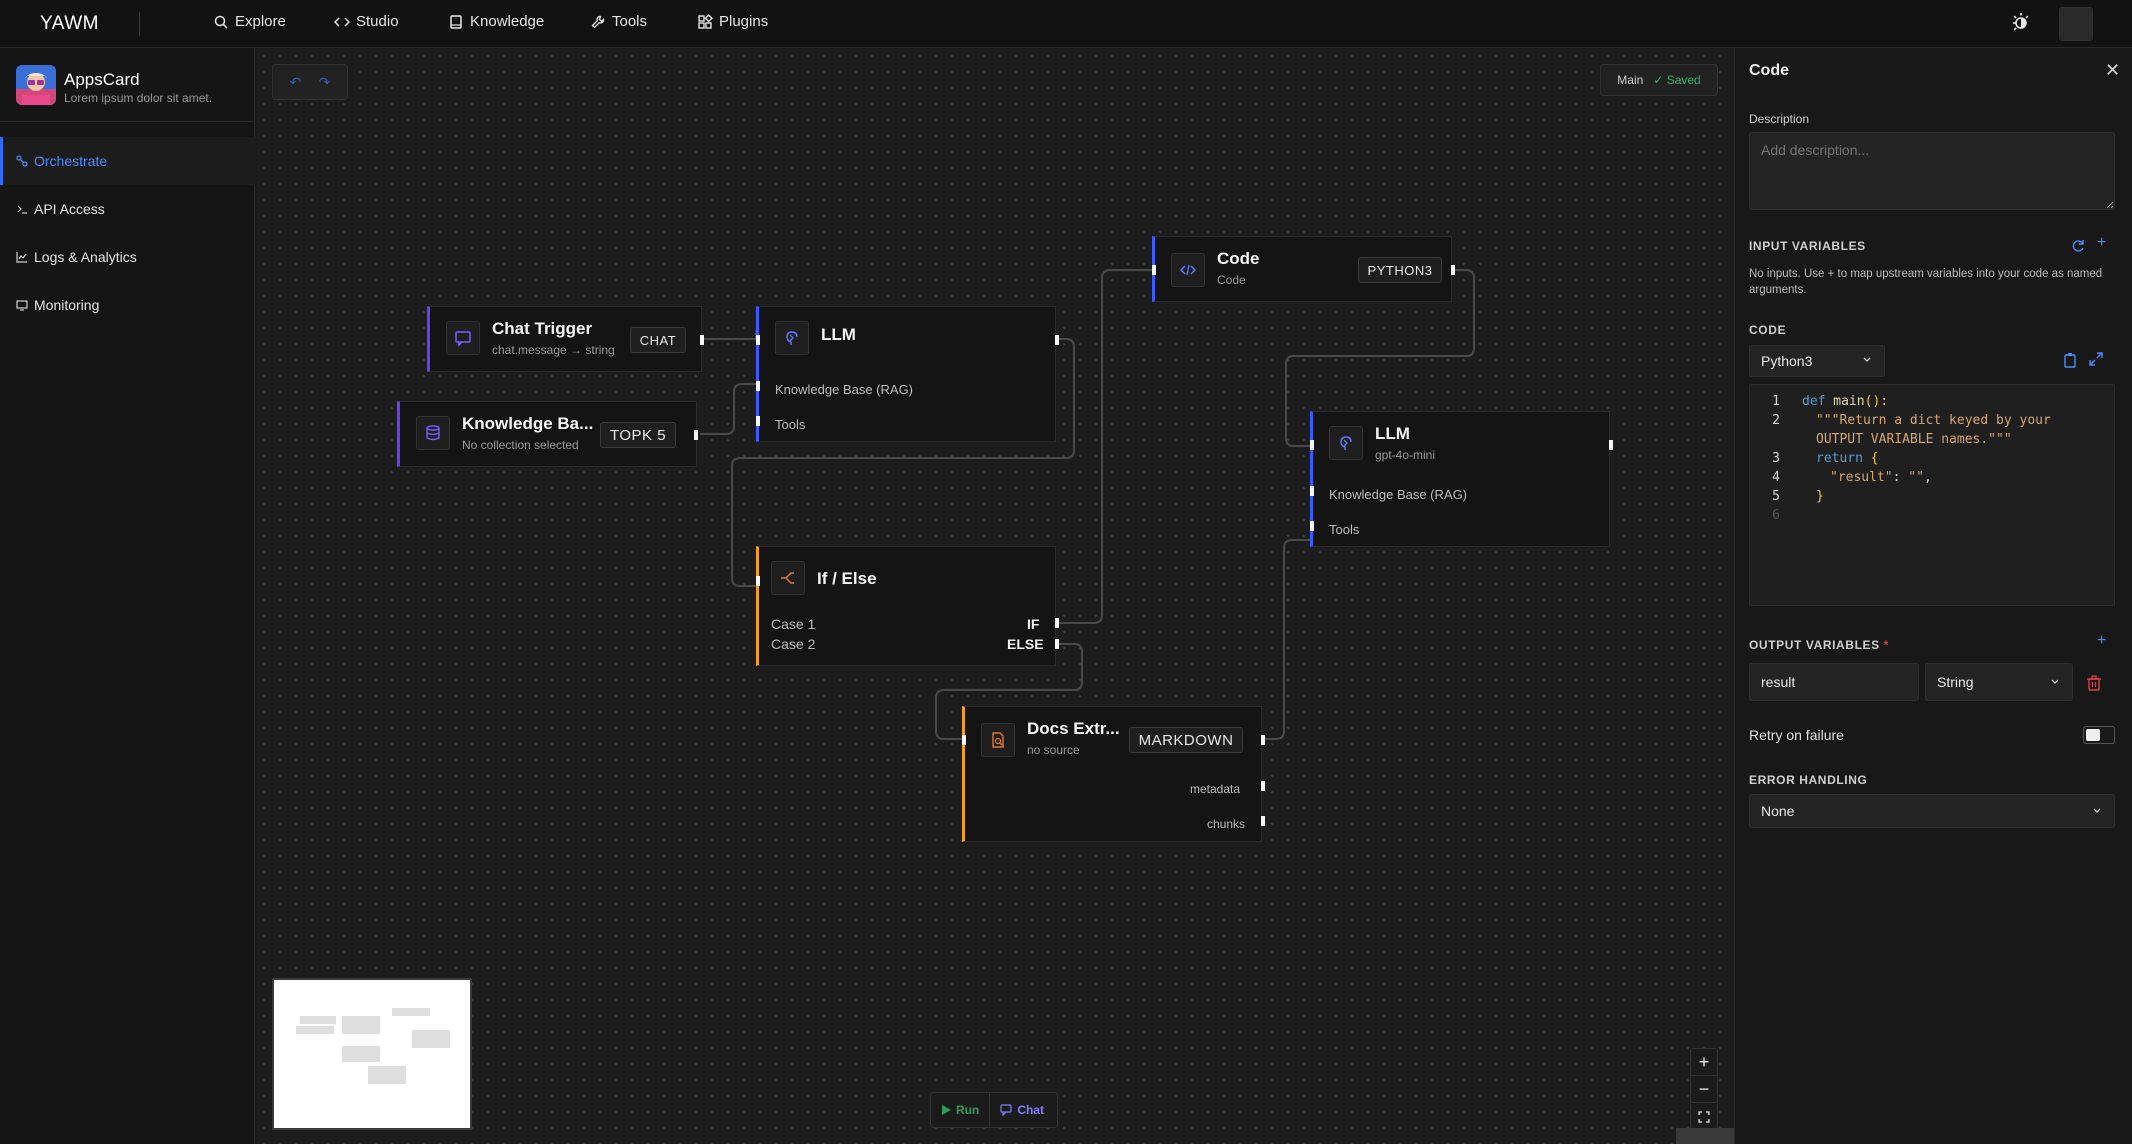 The height and width of the screenshot is (1144, 2132). Describe the element at coordinates (1704, 1062) in the screenshot. I see `zoom-in-icon: +` at that location.